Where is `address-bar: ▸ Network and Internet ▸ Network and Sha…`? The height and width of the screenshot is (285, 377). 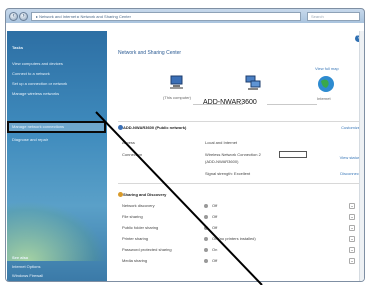 address-bar: ▸ Network and Internet ▸ Network and Sha… is located at coordinates (166, 16).